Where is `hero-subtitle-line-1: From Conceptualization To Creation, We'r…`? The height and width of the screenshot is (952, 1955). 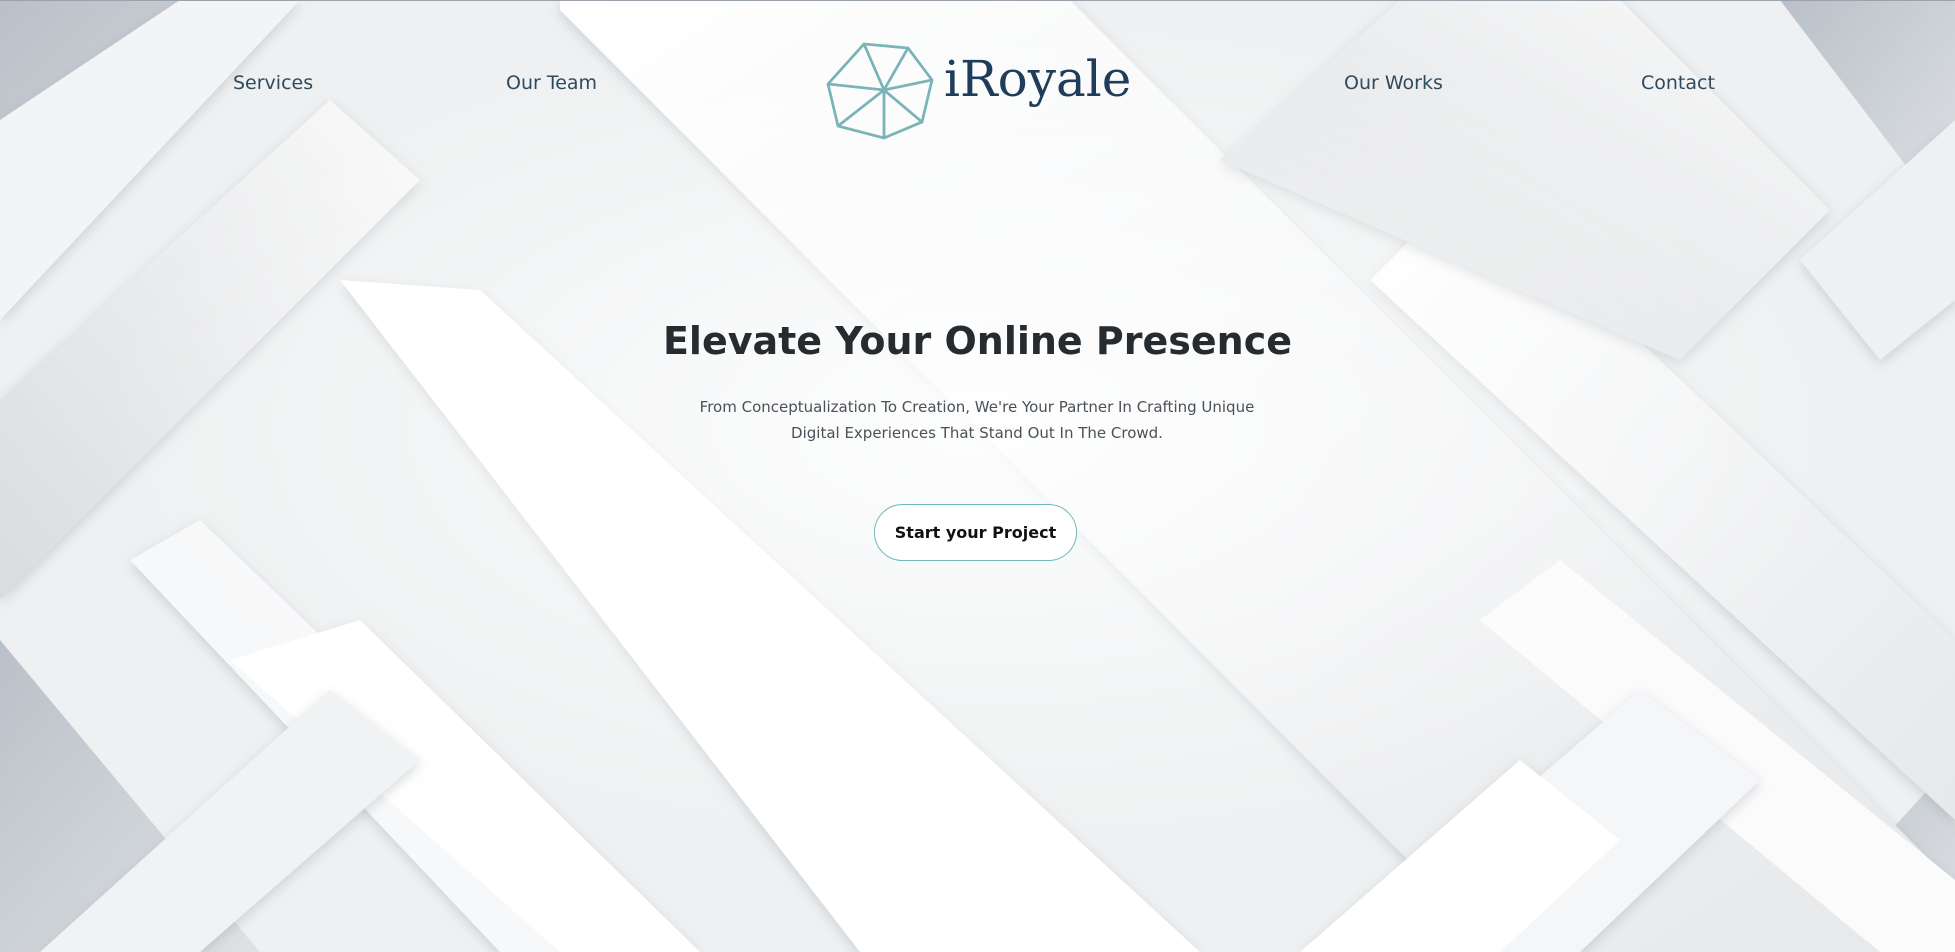
hero-subtitle-line-1: From Conceptualization To Creation, We'r… is located at coordinates (977, 407).